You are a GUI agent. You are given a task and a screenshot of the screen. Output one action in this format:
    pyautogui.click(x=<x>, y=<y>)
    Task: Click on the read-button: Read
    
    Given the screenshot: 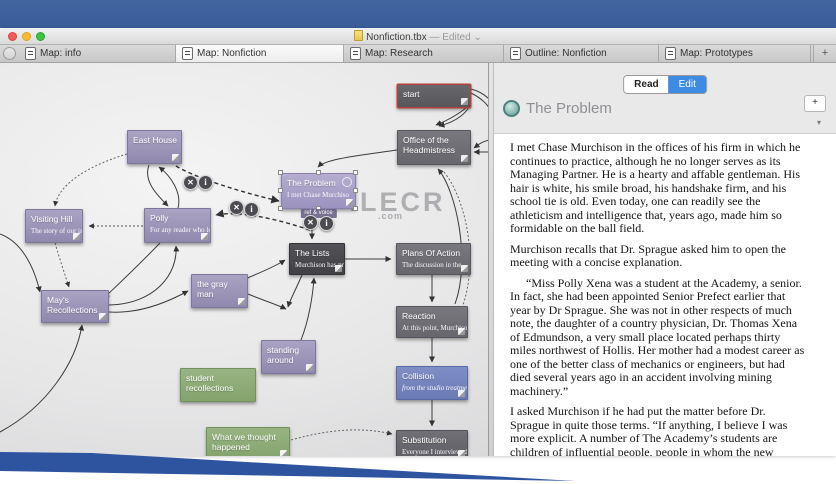 What is the action you would take?
    pyautogui.click(x=646, y=84)
    